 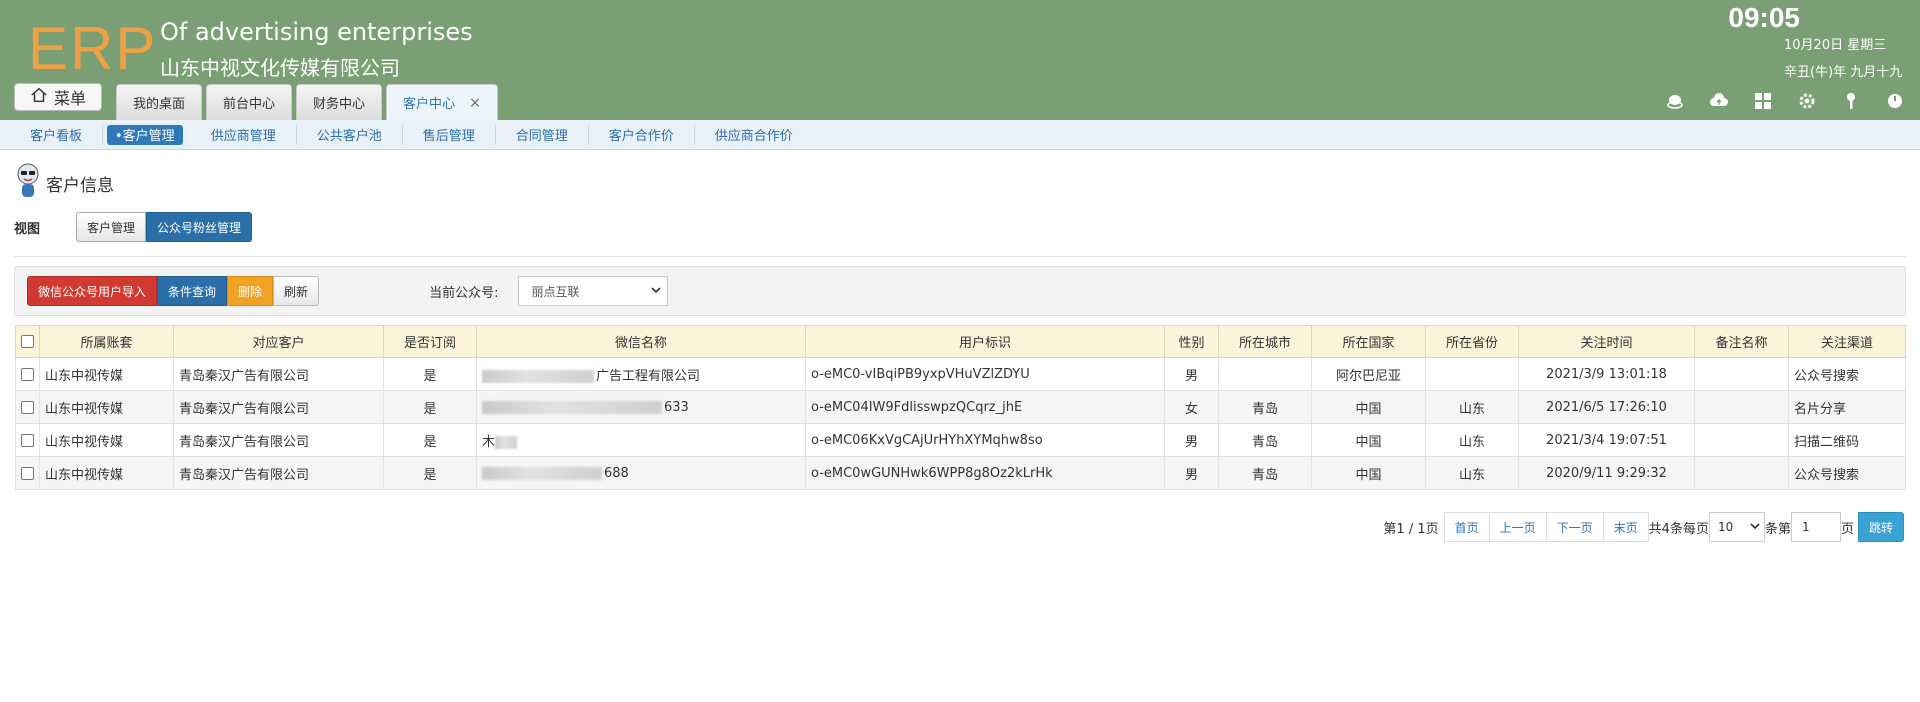 I want to click on page-number-input: 1, so click(x=1815, y=527).